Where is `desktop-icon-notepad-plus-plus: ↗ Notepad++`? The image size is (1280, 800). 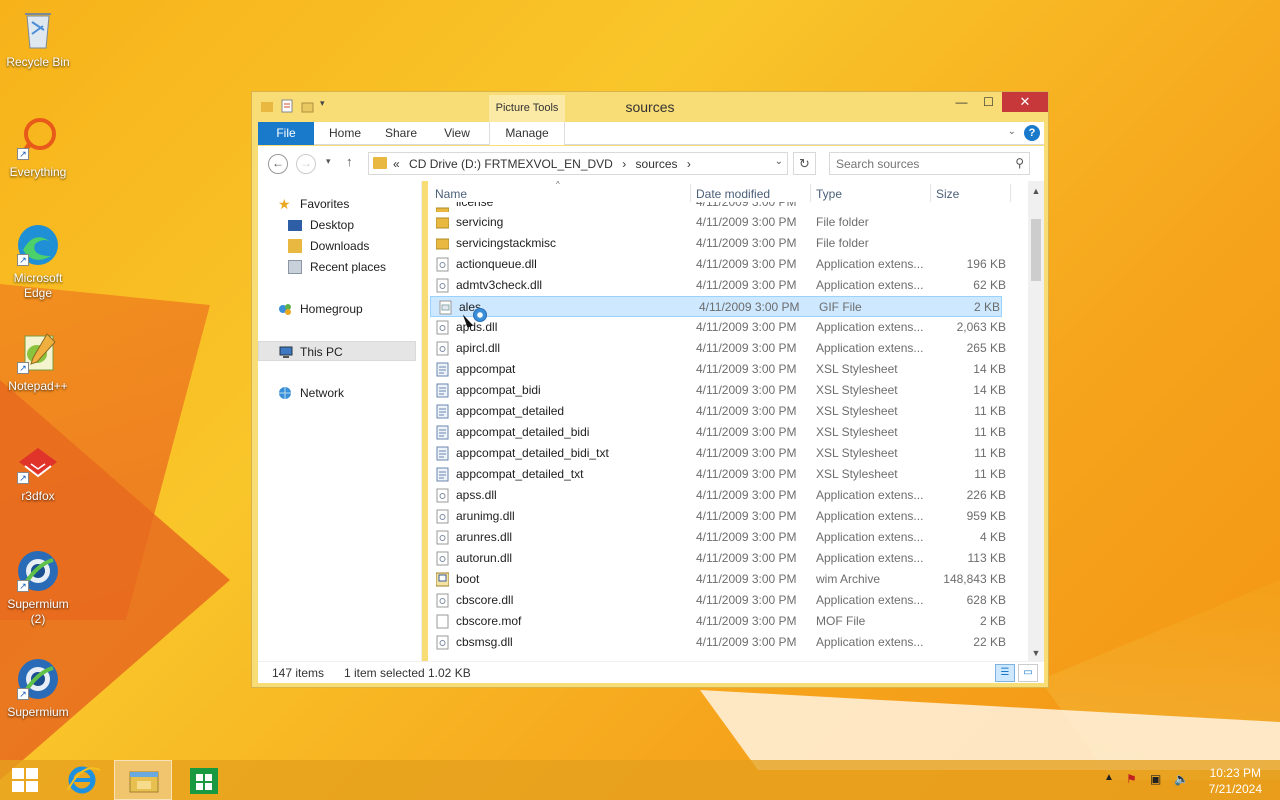 desktop-icon-notepad-plus-plus: ↗ Notepad++ is located at coordinates (38, 362).